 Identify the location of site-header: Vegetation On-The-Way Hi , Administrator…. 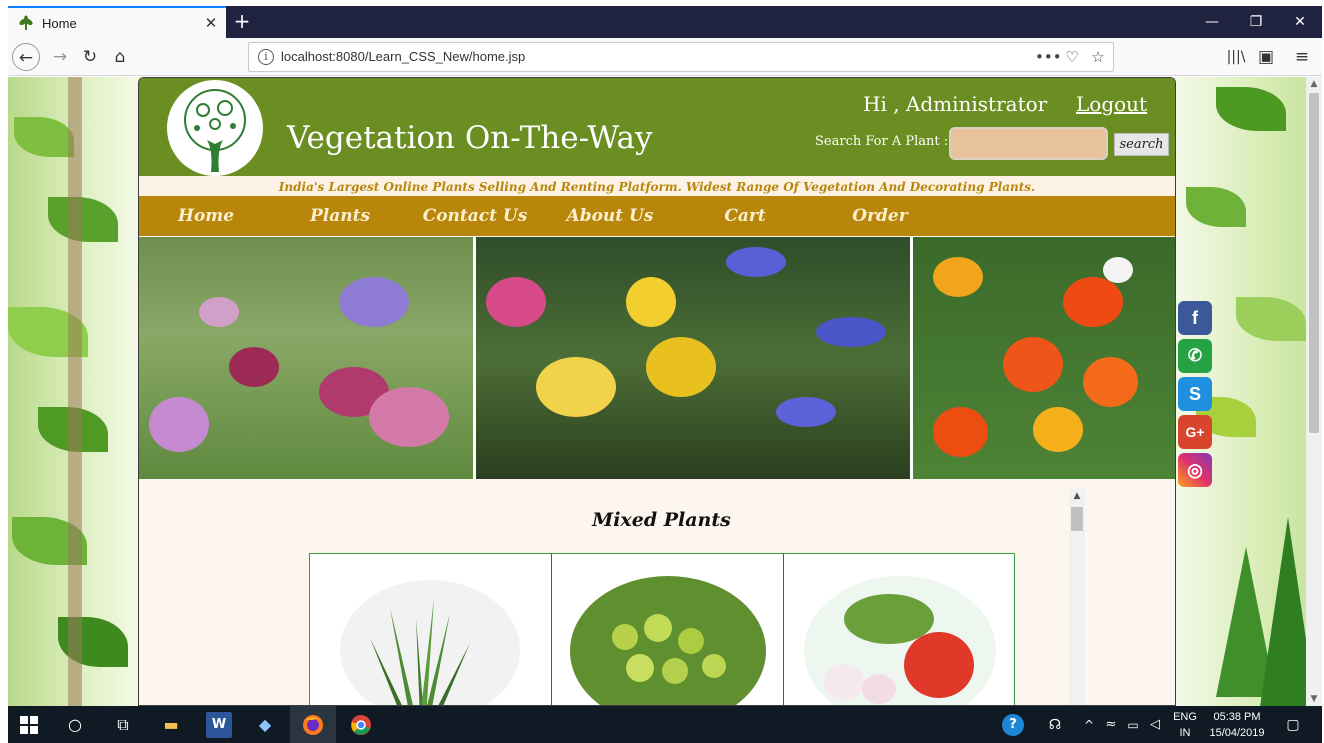
(657, 127).